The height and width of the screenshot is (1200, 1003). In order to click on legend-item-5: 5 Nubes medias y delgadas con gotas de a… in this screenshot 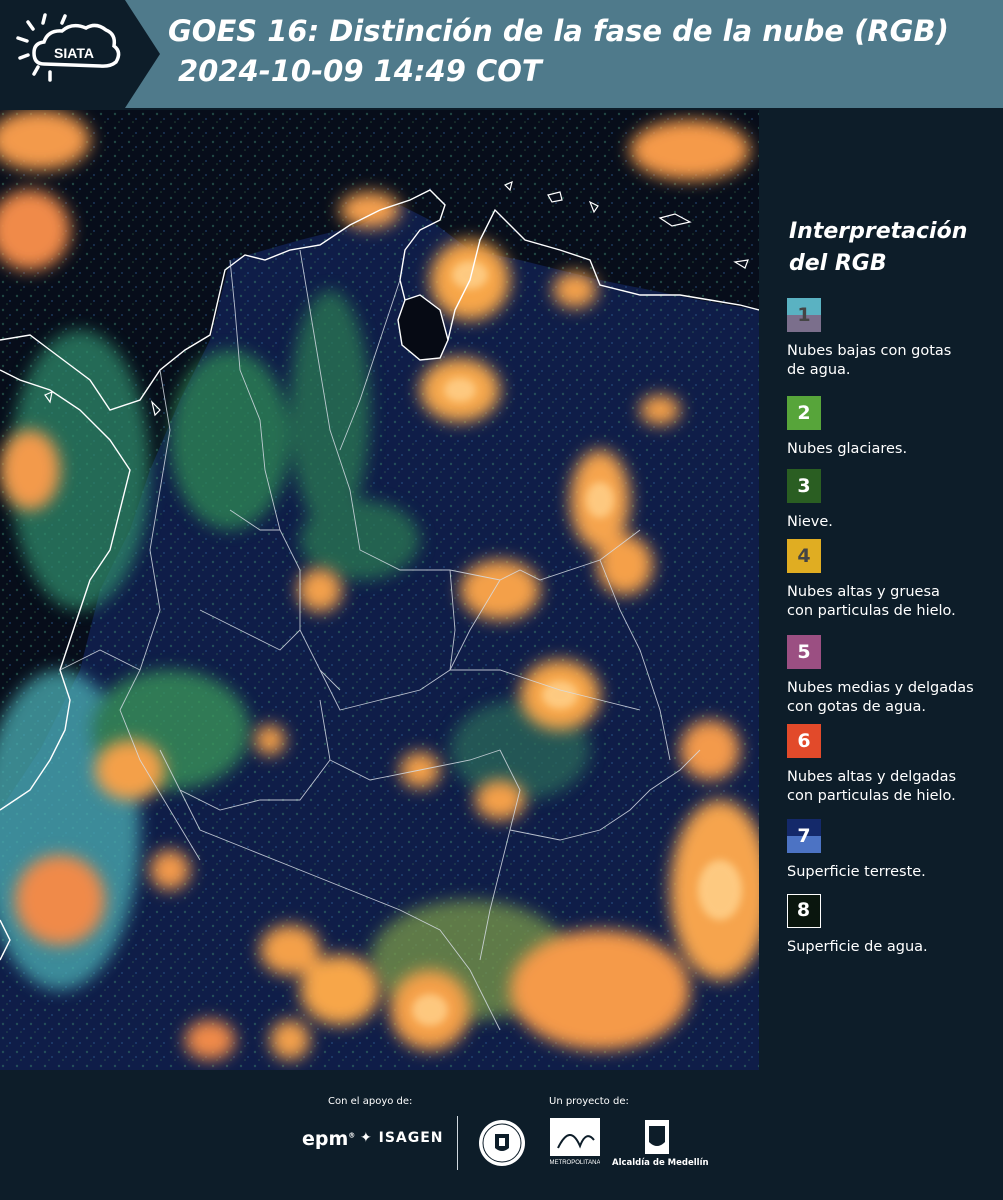, I will do `click(894, 676)`.